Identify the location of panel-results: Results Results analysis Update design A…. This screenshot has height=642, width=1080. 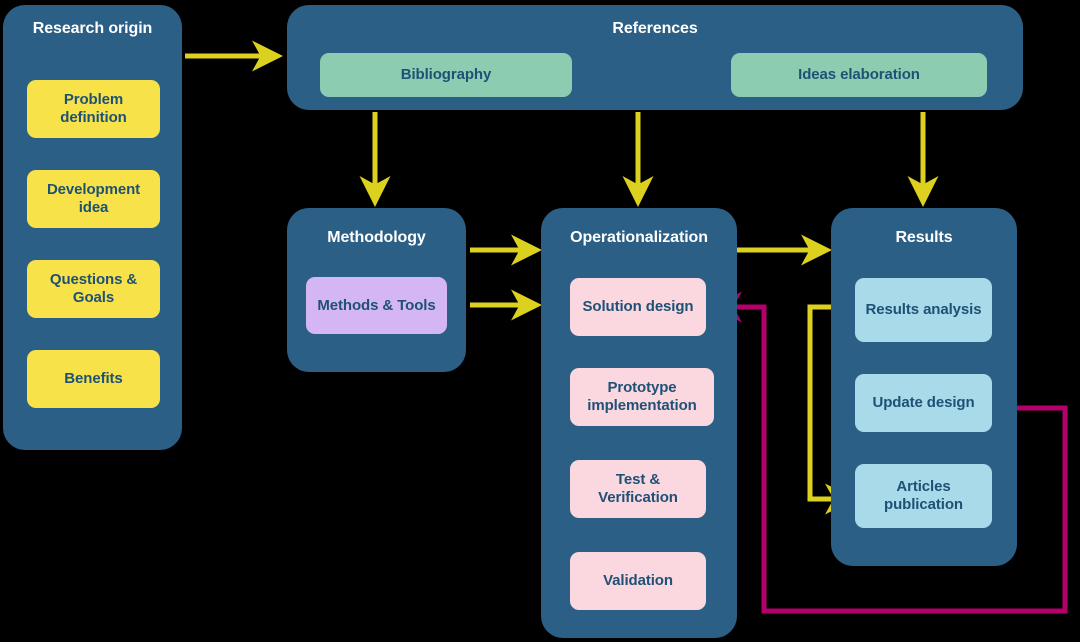
(924, 387).